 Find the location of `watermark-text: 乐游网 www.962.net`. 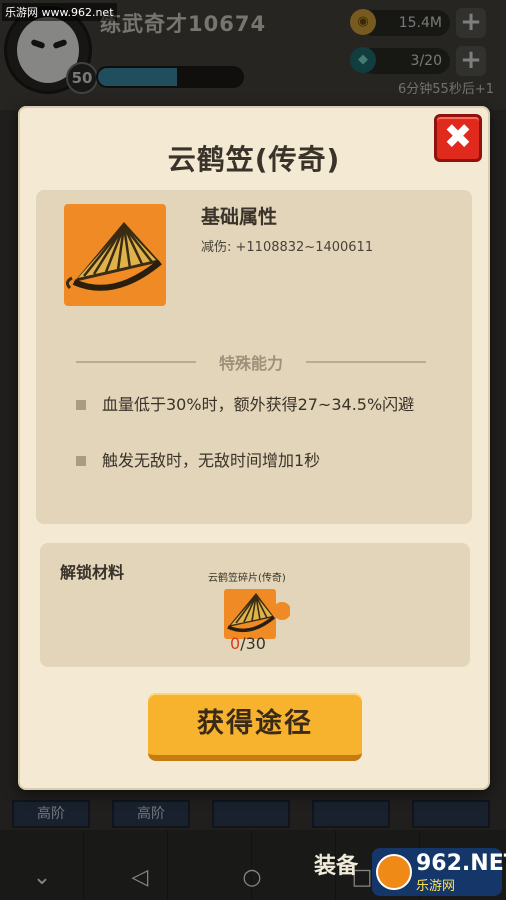

watermark-text: 乐游网 www.962.net is located at coordinates (59, 12).